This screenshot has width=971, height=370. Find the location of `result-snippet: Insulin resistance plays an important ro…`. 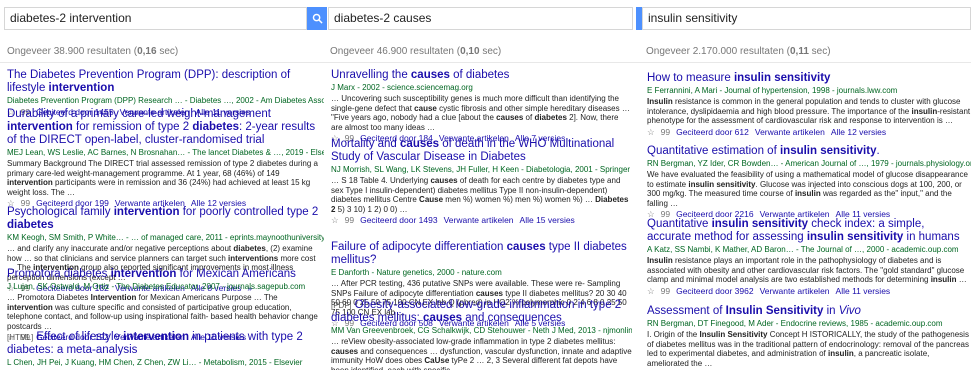

result-snippet: Insulin resistance plays an important ro… is located at coordinates (807, 270).